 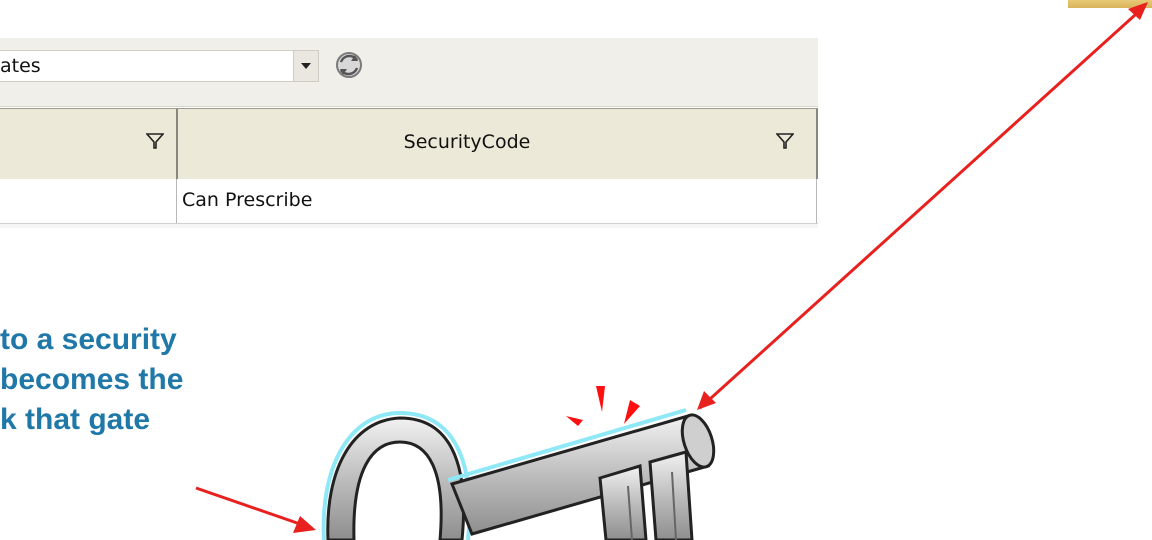 What do you see at coordinates (518, 474) in the screenshot?
I see `key-icon` at bounding box center [518, 474].